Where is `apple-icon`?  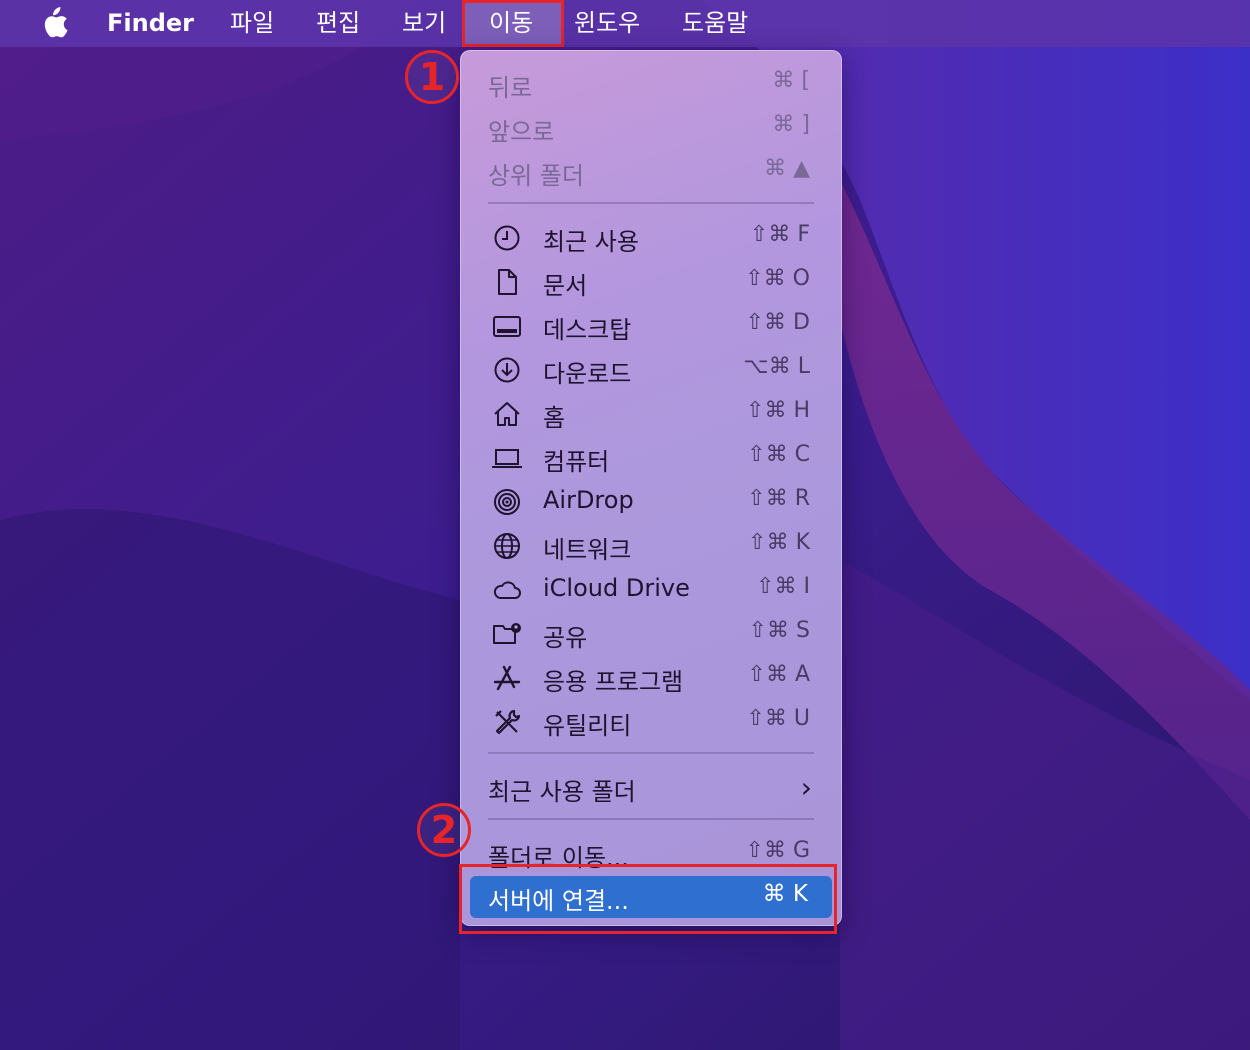
apple-icon is located at coordinates (53, 23).